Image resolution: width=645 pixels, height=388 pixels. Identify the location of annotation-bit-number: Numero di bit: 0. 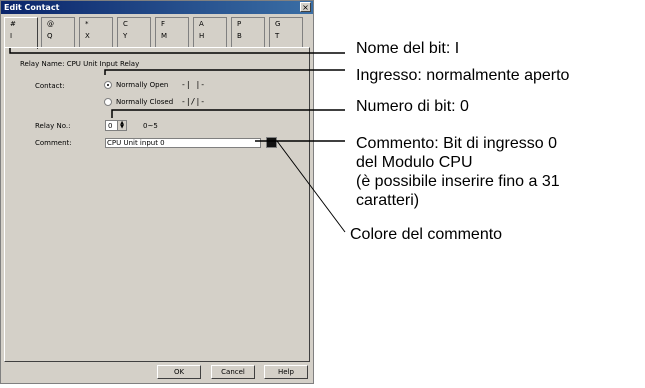
(412, 106).